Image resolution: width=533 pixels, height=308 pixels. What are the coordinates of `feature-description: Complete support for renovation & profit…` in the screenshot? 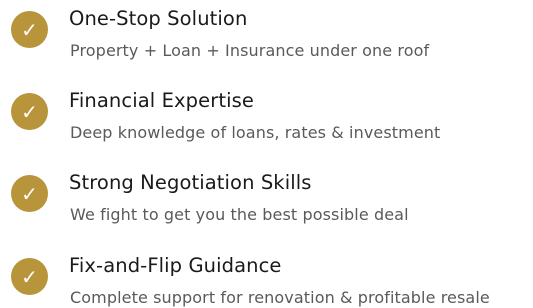 It's located at (280, 297).